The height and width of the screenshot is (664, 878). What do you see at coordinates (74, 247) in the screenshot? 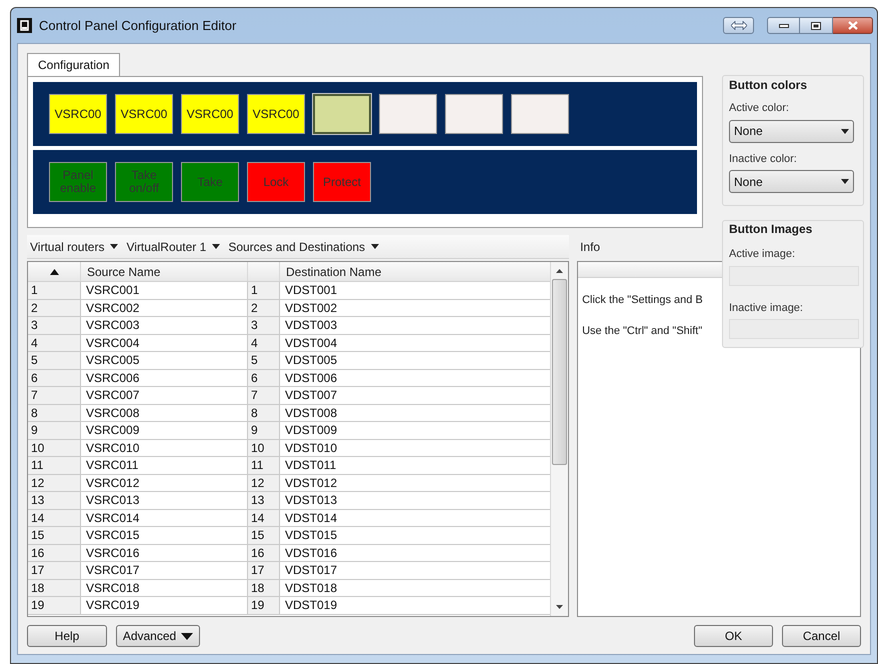
I see `breadcrumb-dropdown: Virtual routers` at bounding box center [74, 247].